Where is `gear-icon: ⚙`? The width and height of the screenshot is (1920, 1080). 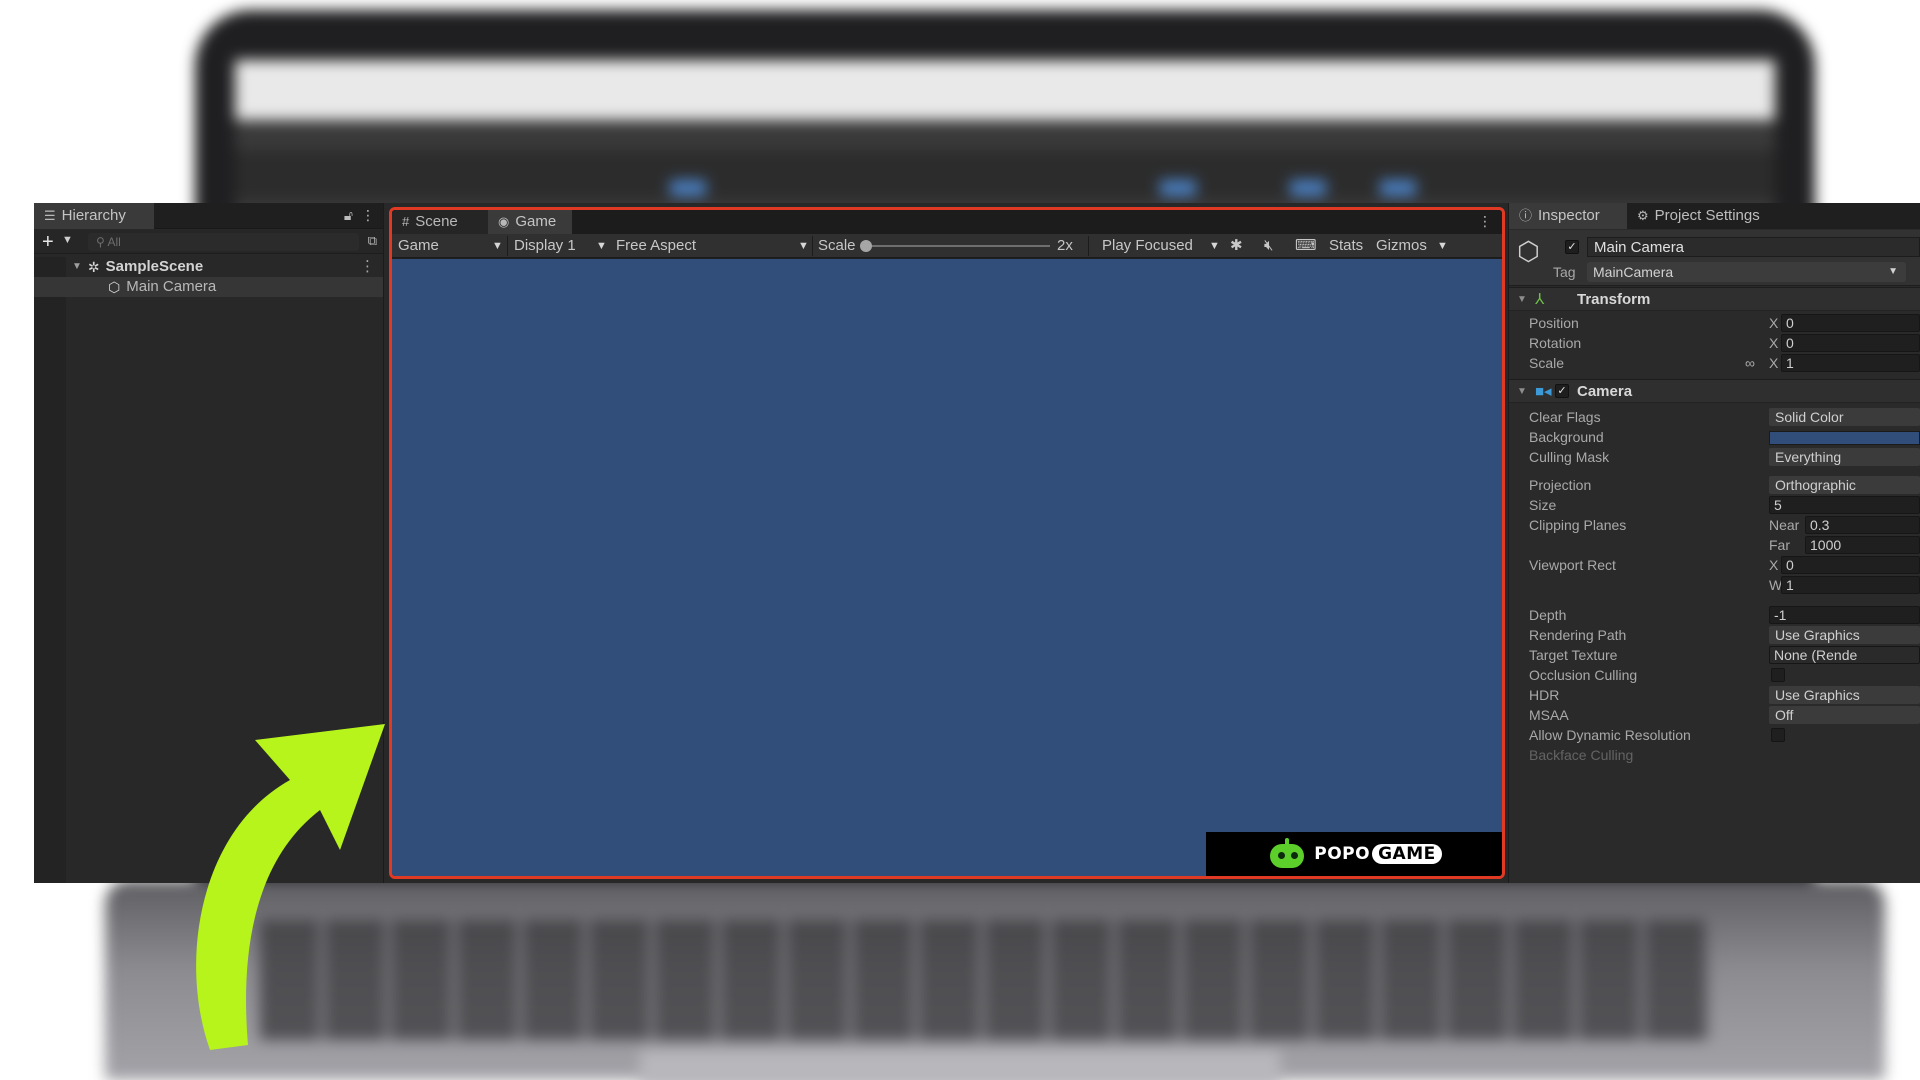
gear-icon: ⚙ is located at coordinates (1643, 215).